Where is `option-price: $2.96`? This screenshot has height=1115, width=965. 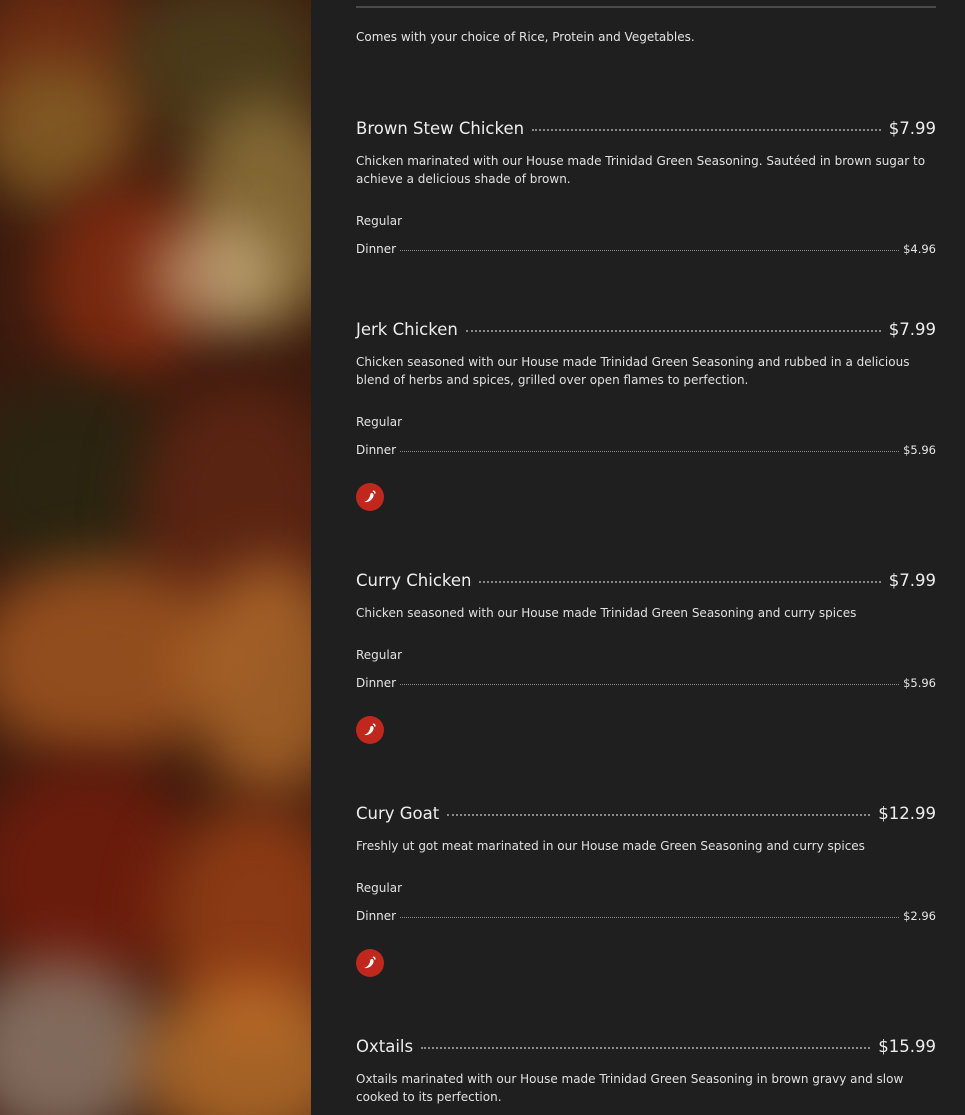 option-price: $2.96 is located at coordinates (919, 916).